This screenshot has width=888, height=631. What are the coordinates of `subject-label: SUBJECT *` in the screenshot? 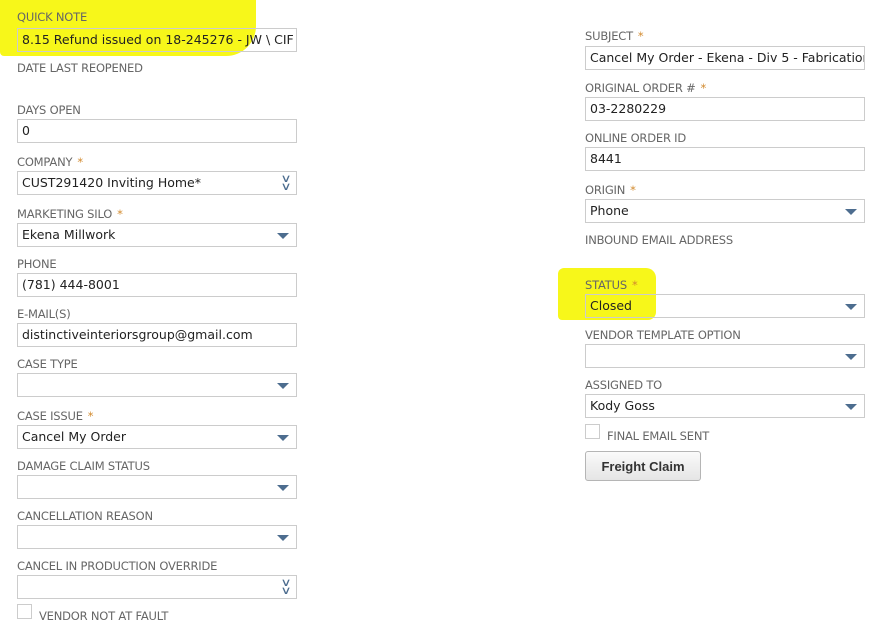 It's located at (614, 36).